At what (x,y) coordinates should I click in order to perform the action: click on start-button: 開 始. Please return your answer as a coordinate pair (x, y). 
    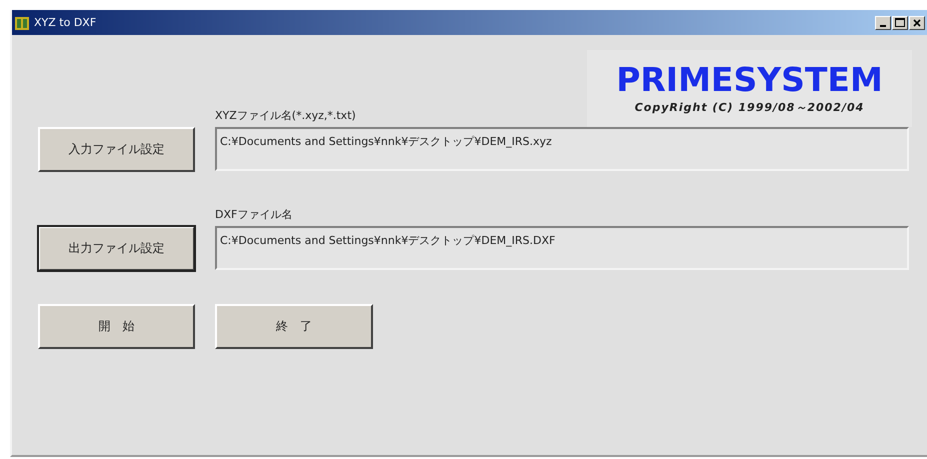
    Looking at the image, I should click on (116, 326).